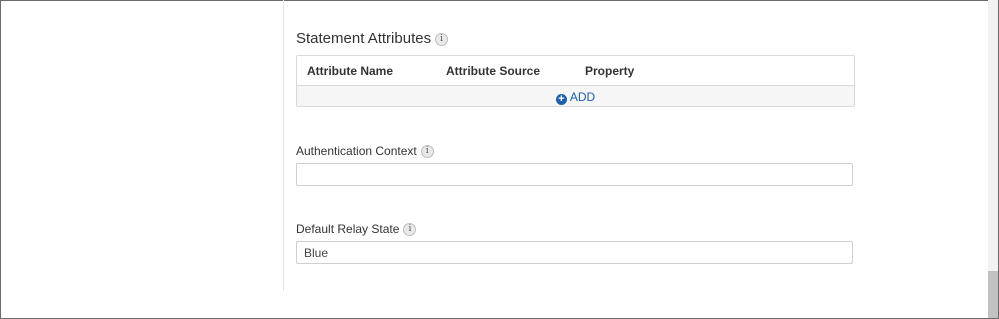 The width and height of the screenshot is (999, 319). I want to click on column-attribute-name: Attribute Name, so click(350, 71).